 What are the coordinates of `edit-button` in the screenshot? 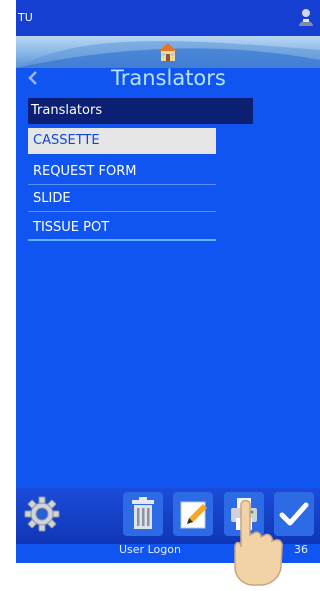 It's located at (193, 514).